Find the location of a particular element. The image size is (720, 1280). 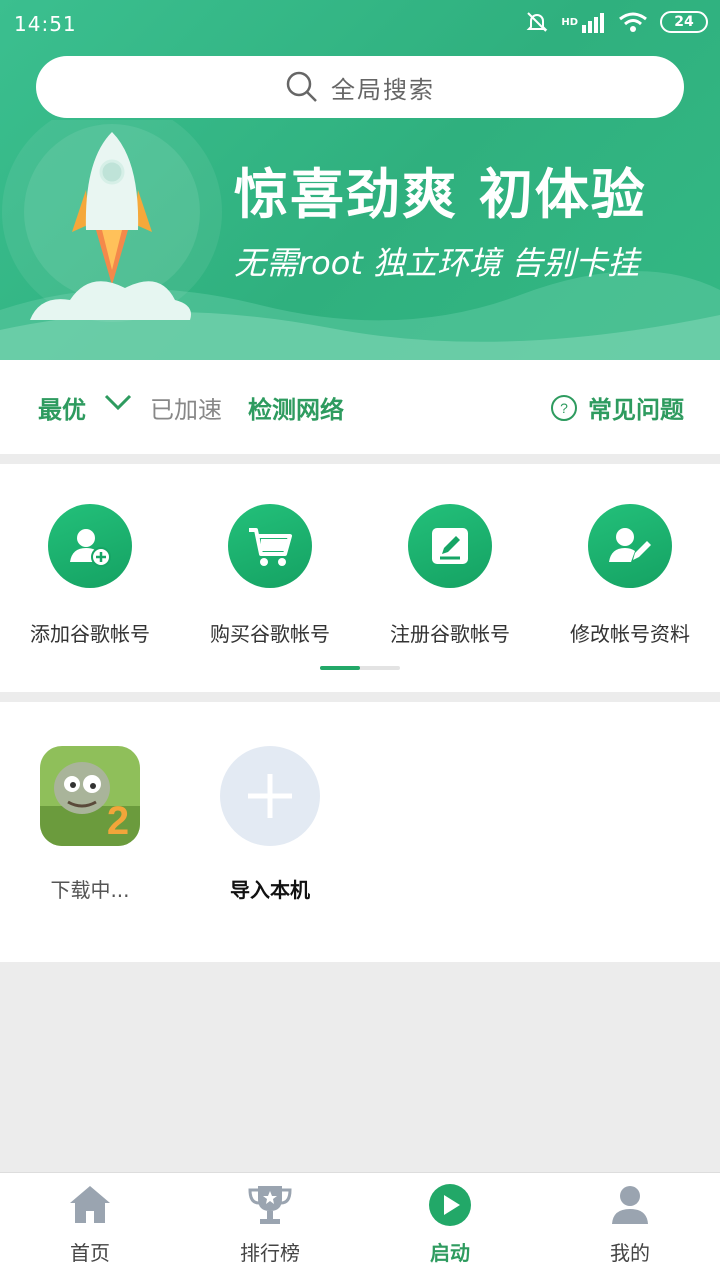

play-icon is located at coordinates (450, 1205).